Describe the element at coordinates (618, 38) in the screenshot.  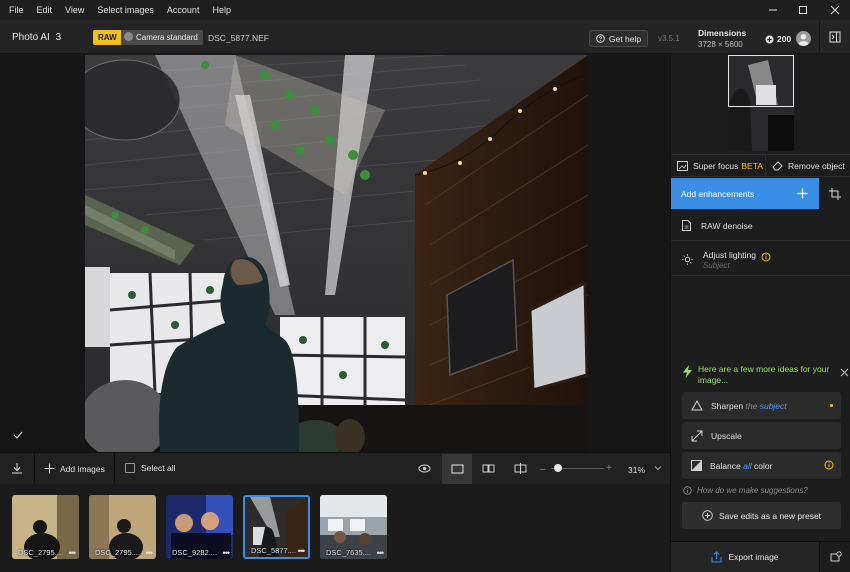
I see `get-help-button: Get help` at that location.